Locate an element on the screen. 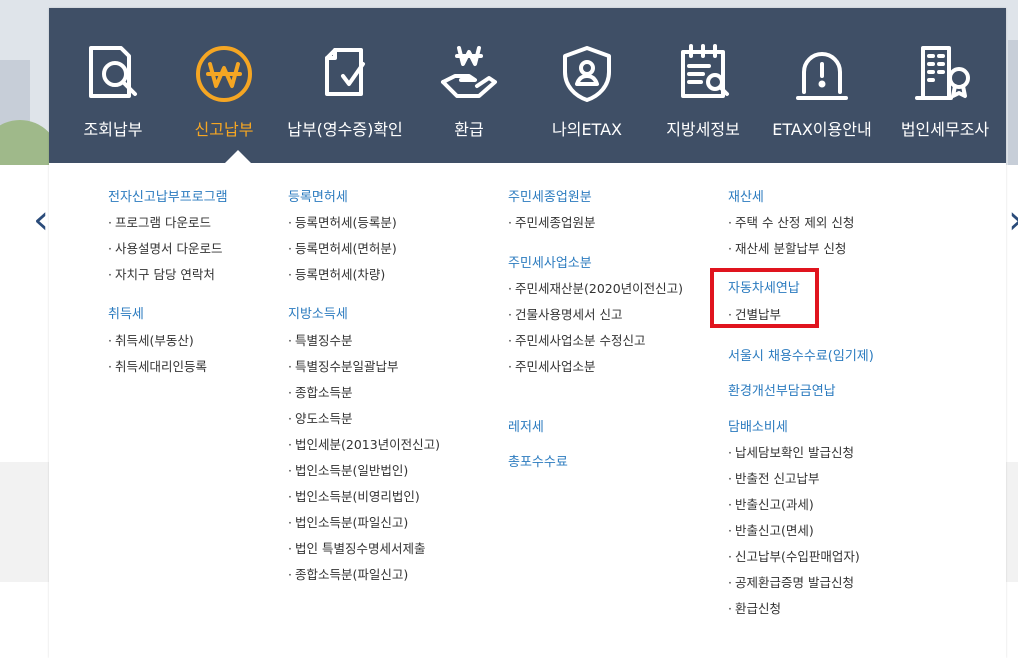 Image resolution: width=1018 pixels, height=658 pixels. nav-item-inquiry-payment: 조회납부 is located at coordinates (113, 85).